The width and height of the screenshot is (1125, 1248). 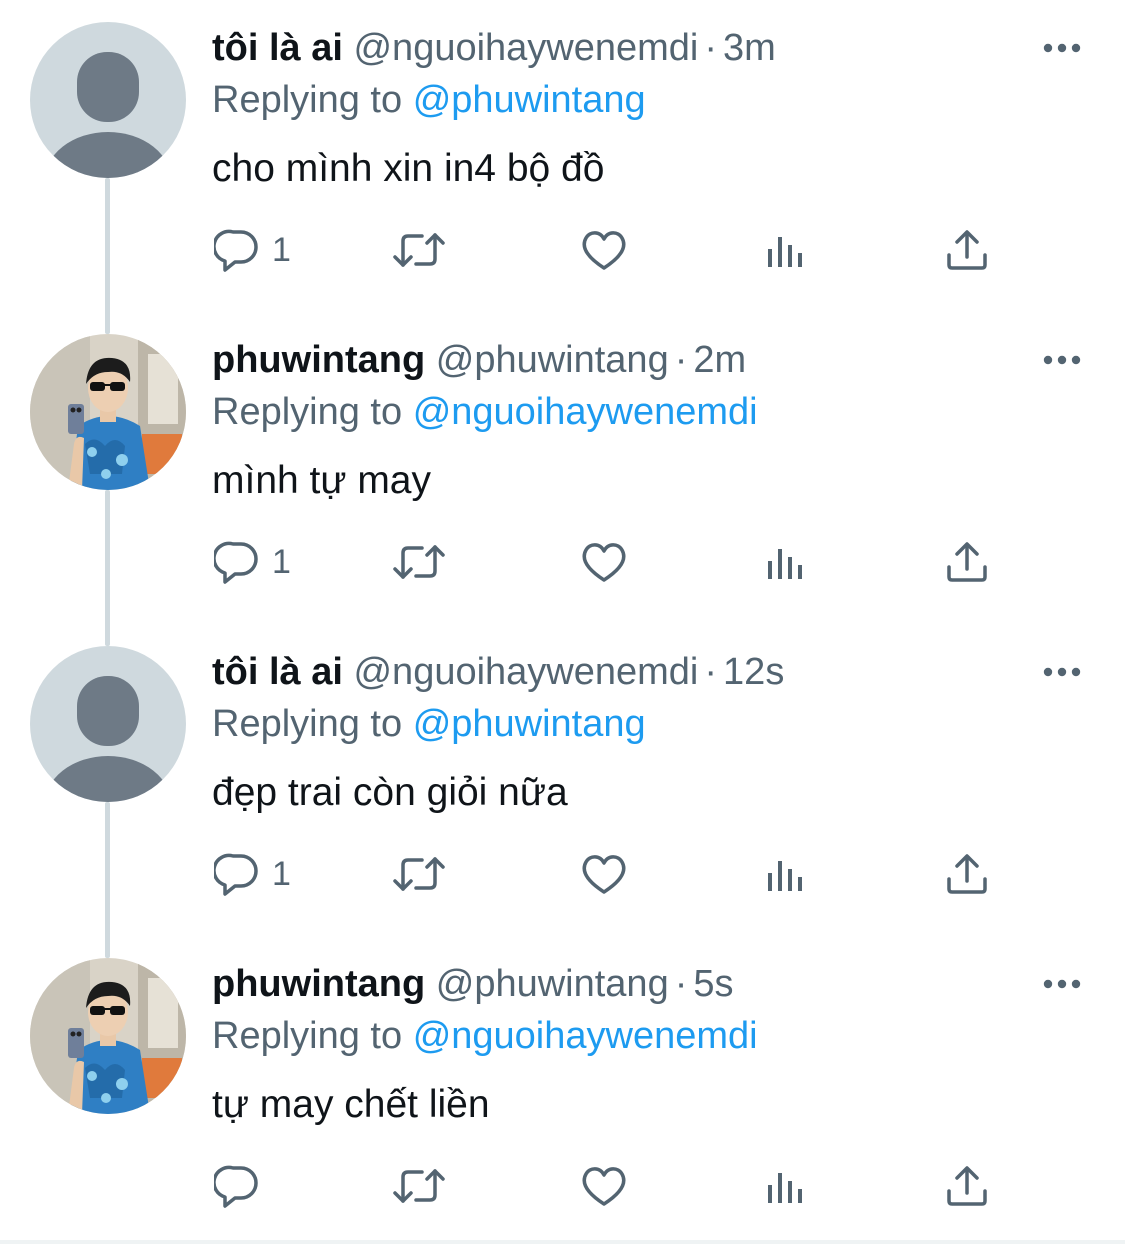 I want to click on tweet-header: phuwintang @phuwintang · 2m, so click(x=479, y=360).